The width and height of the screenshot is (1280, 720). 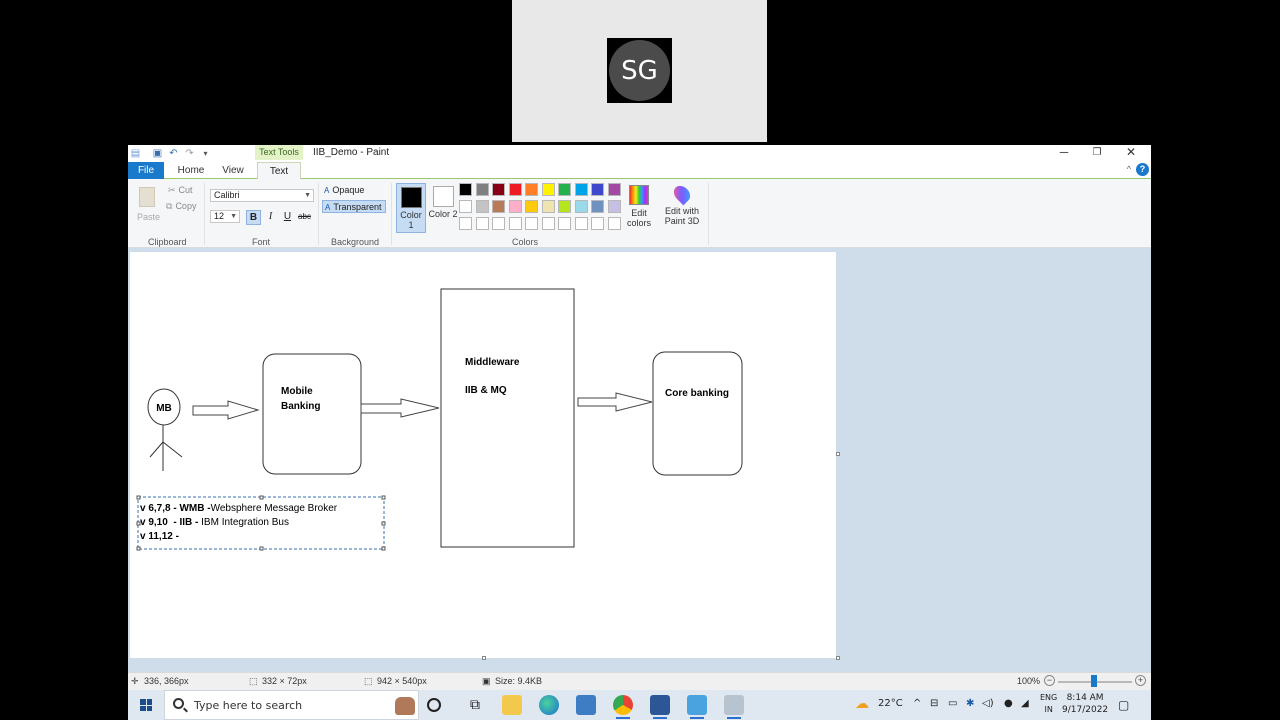 What do you see at coordinates (917, 703) in the screenshot?
I see `show-hidden-icons-icon: ^` at bounding box center [917, 703].